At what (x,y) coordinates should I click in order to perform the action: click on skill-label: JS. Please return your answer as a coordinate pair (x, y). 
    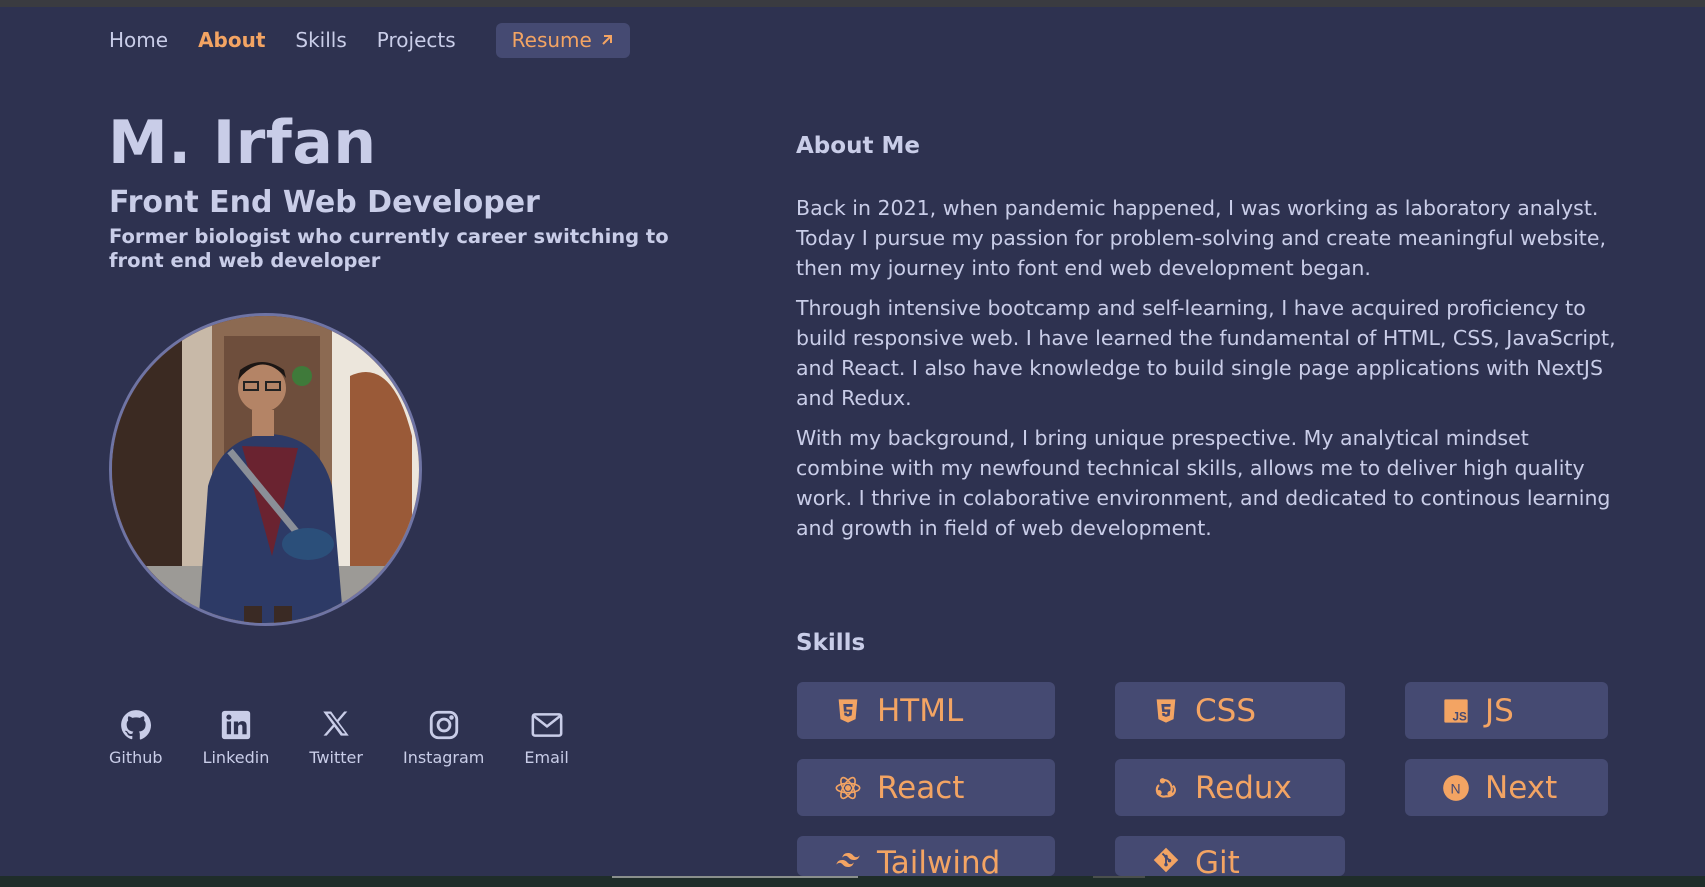
    Looking at the image, I should click on (1499, 710).